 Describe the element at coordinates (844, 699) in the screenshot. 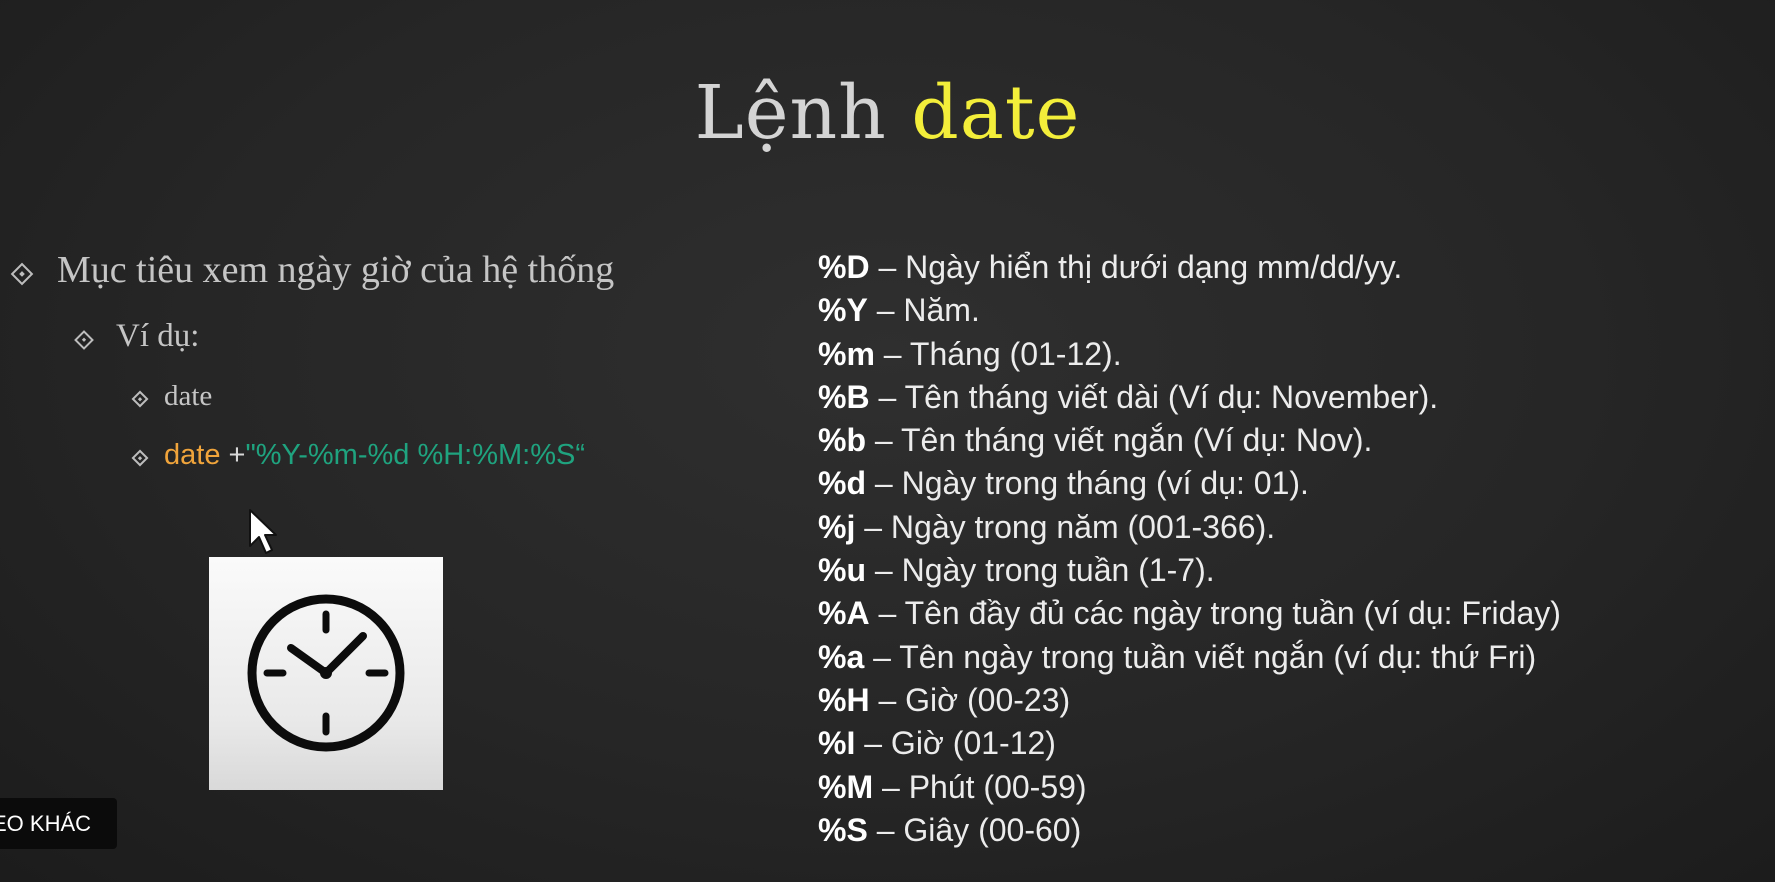

I see `specifier-code: %H` at that location.